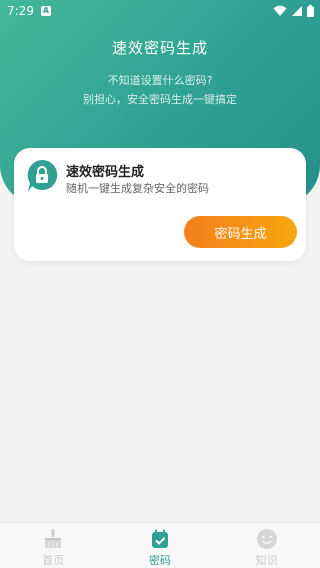 Image resolution: width=320 pixels, height=568 pixels. Describe the element at coordinates (160, 560) in the screenshot. I see `tab-password-label: 密码` at that location.